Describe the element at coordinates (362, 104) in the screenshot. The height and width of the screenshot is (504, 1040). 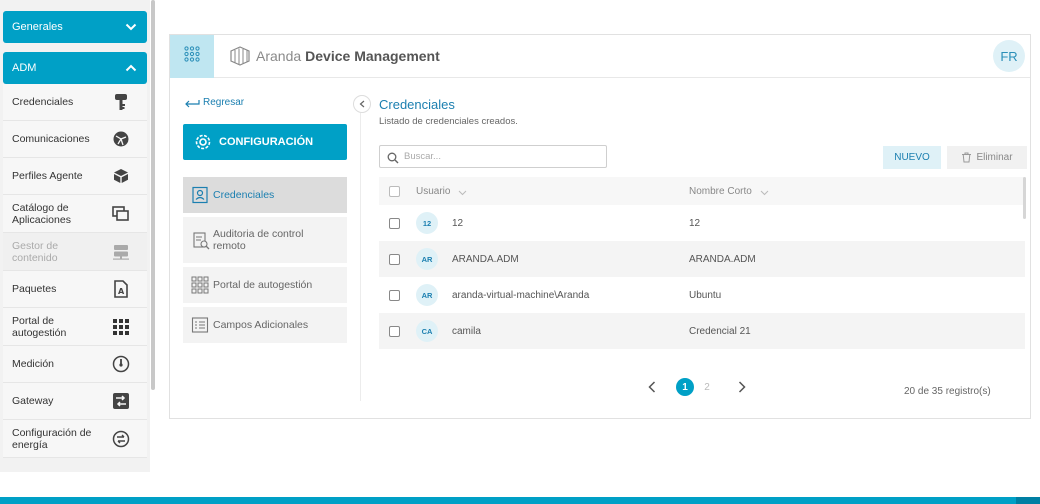
I see `collapse-panel-button` at that location.